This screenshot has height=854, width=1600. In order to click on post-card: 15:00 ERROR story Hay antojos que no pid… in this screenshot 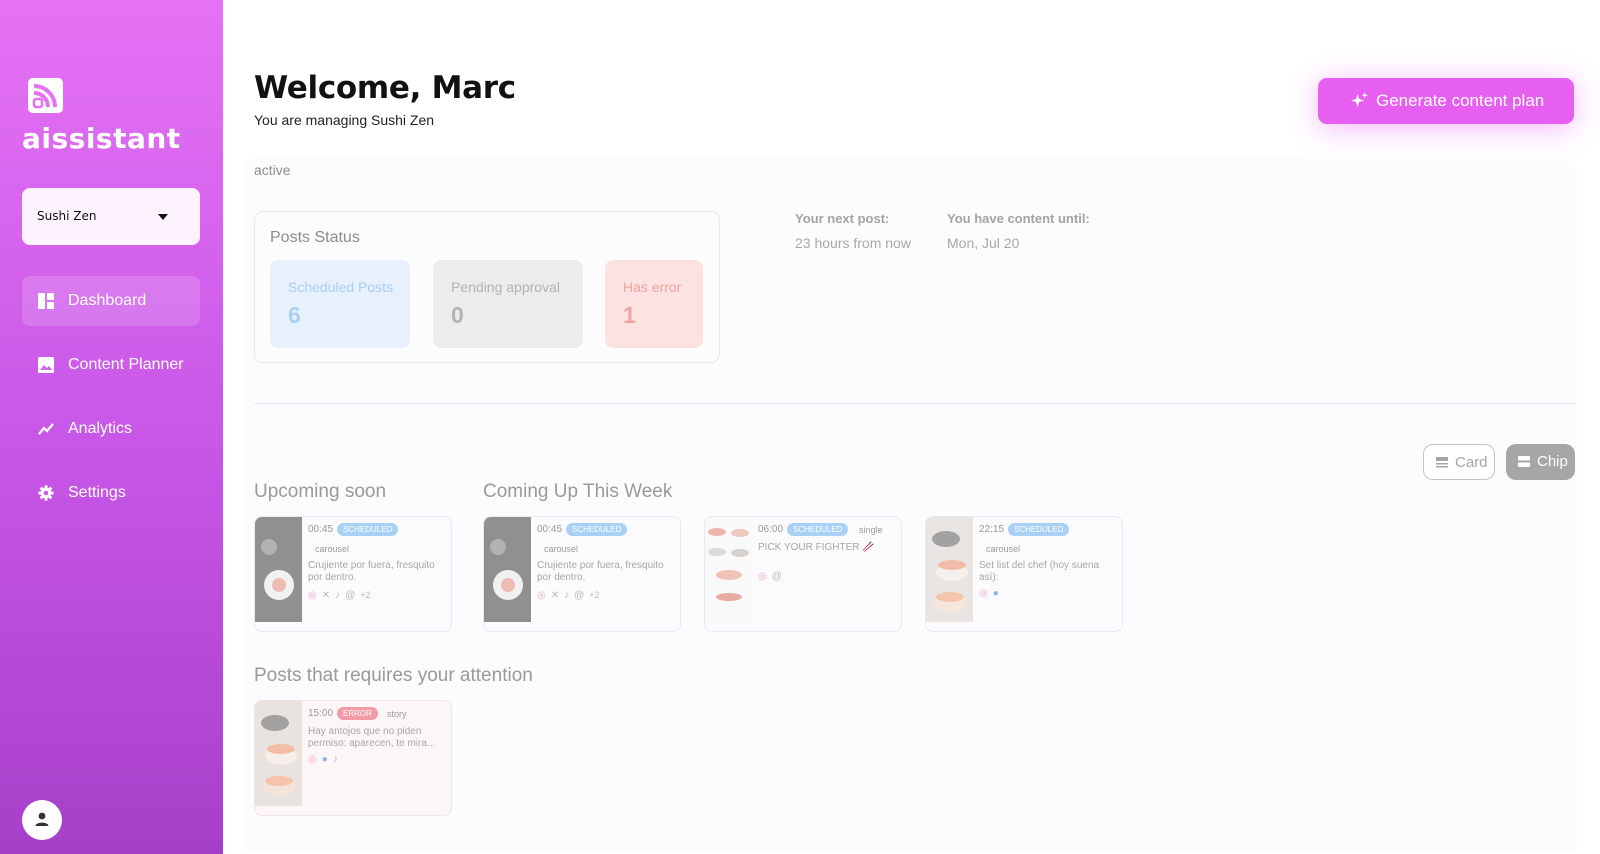, I will do `click(353, 758)`.